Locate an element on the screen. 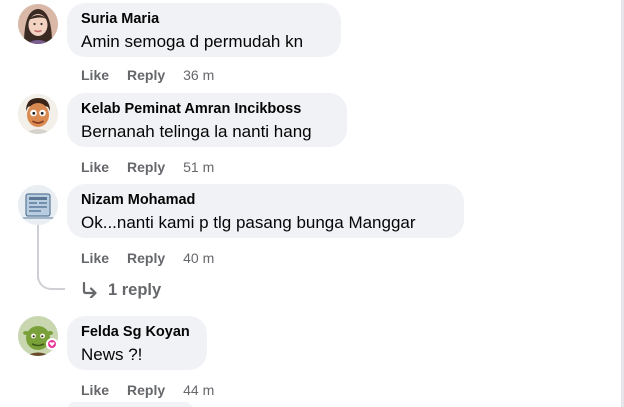 This screenshot has height=407, width=624. green-ogre-avatar-icon is located at coordinates (38, 336).